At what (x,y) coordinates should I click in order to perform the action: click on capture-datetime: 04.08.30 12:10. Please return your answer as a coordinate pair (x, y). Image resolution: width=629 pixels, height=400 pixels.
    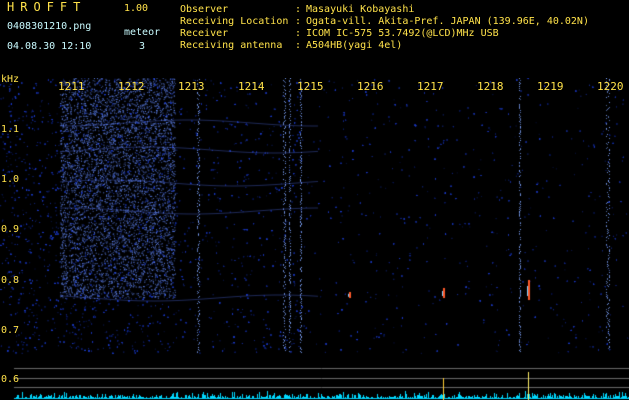
    Looking at the image, I should click on (49, 46).